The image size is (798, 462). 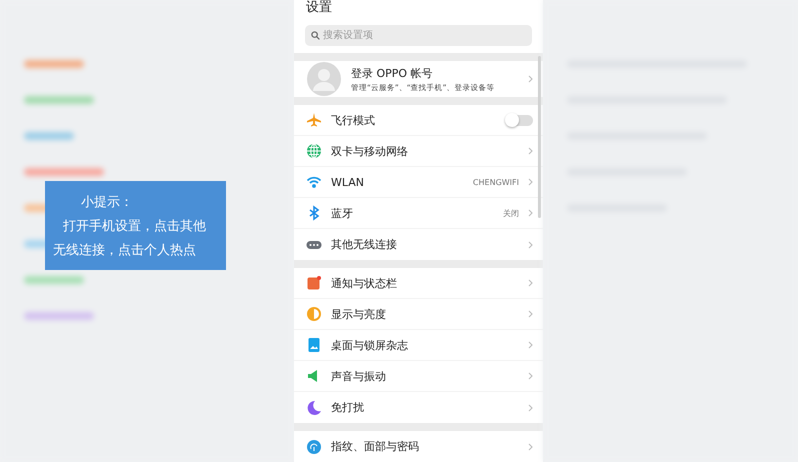 What do you see at coordinates (375, 446) in the screenshot?
I see `row-label: 指纹、面部与密码` at bounding box center [375, 446].